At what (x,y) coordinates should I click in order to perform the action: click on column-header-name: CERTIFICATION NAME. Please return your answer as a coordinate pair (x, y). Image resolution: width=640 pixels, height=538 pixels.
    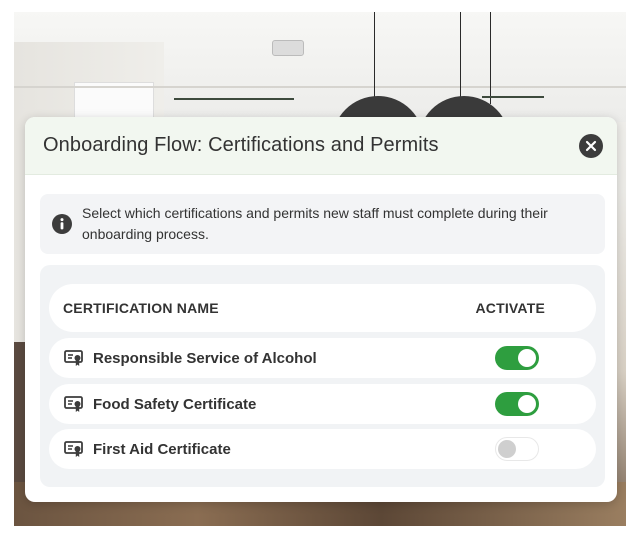
    Looking at the image, I should click on (141, 308).